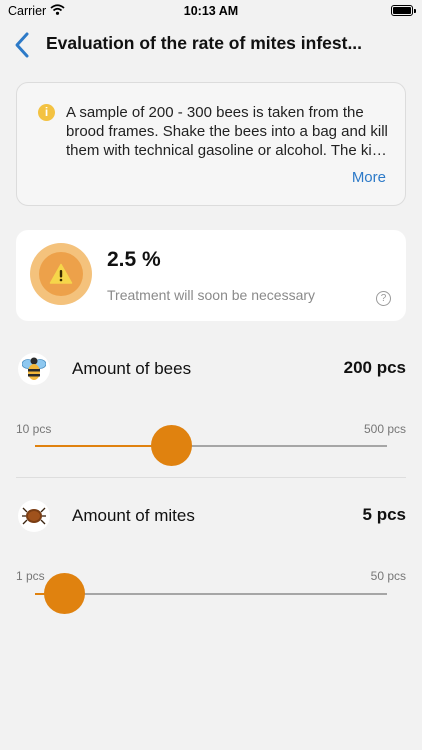 The image size is (422, 750). I want to click on warning-icon, so click(61, 273).